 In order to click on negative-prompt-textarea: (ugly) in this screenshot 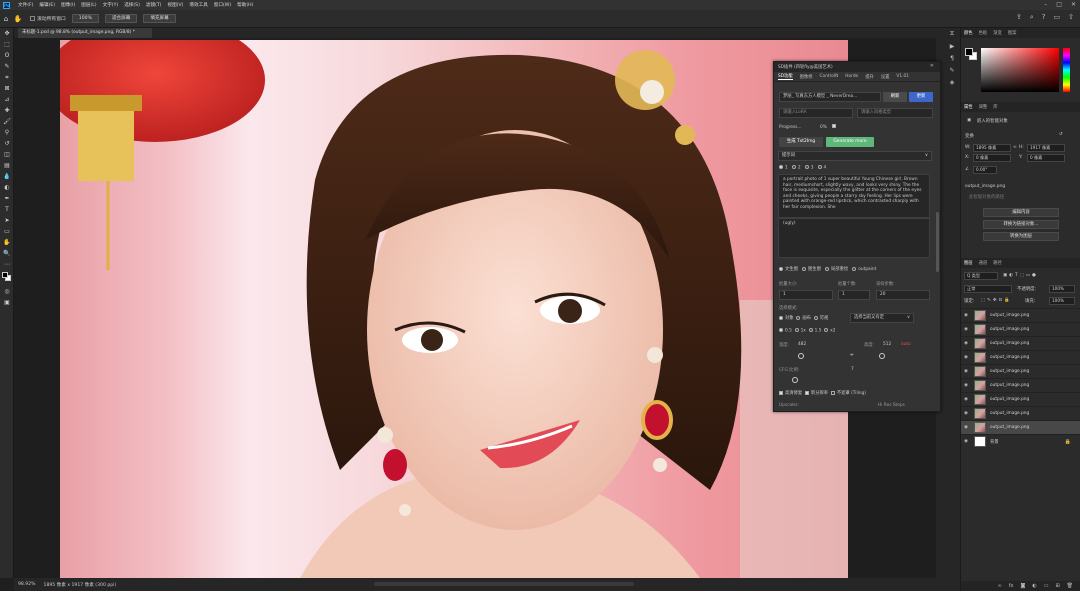, I will do `click(854, 238)`.